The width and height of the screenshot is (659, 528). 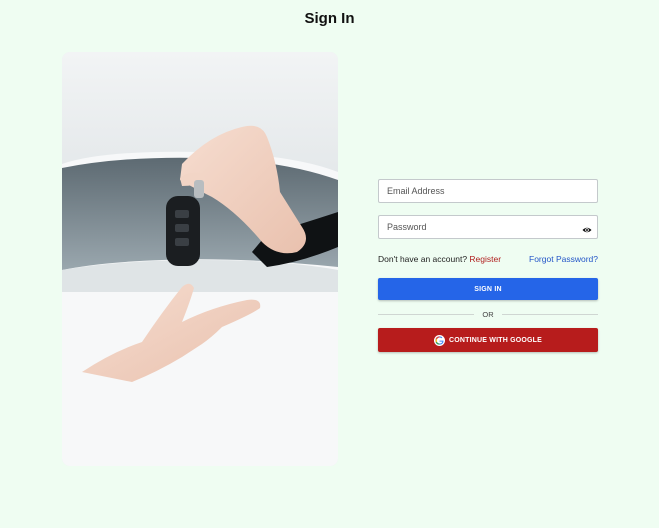 I want to click on email-field, so click(x=488, y=191).